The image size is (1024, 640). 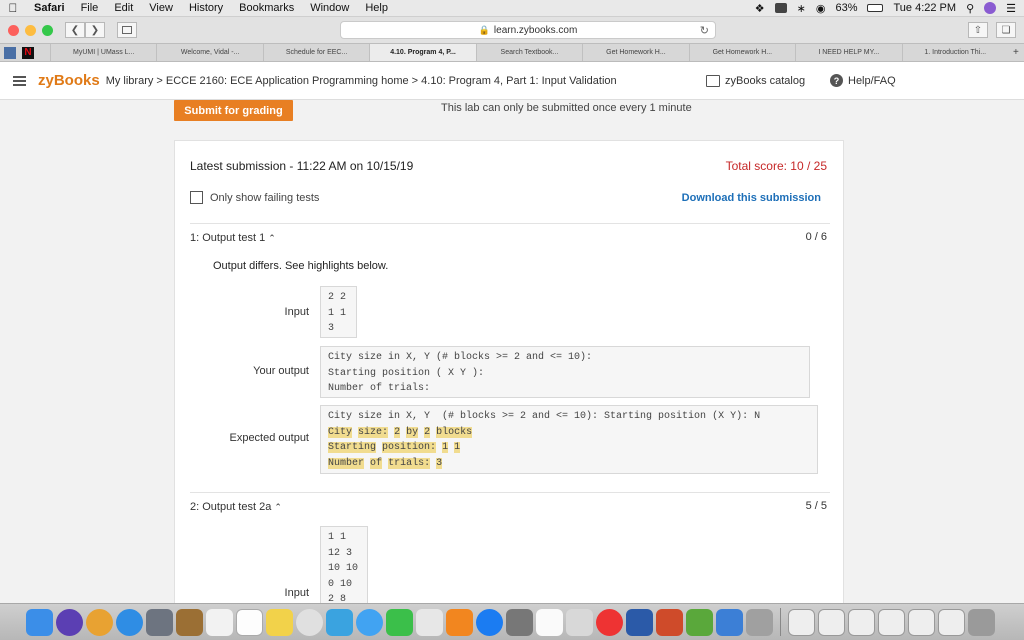 I want to click on help-label: Help/FAQ, so click(x=872, y=80).